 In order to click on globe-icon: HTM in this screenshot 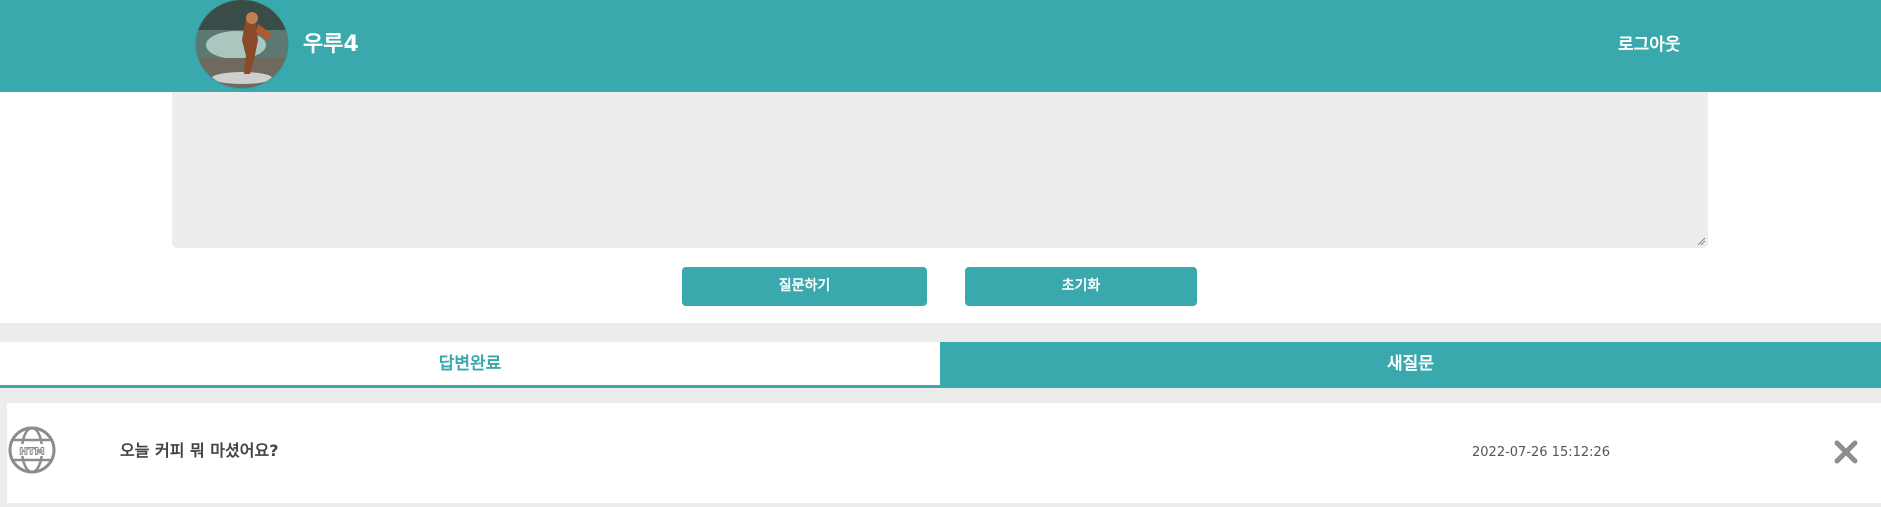, I will do `click(32, 450)`.